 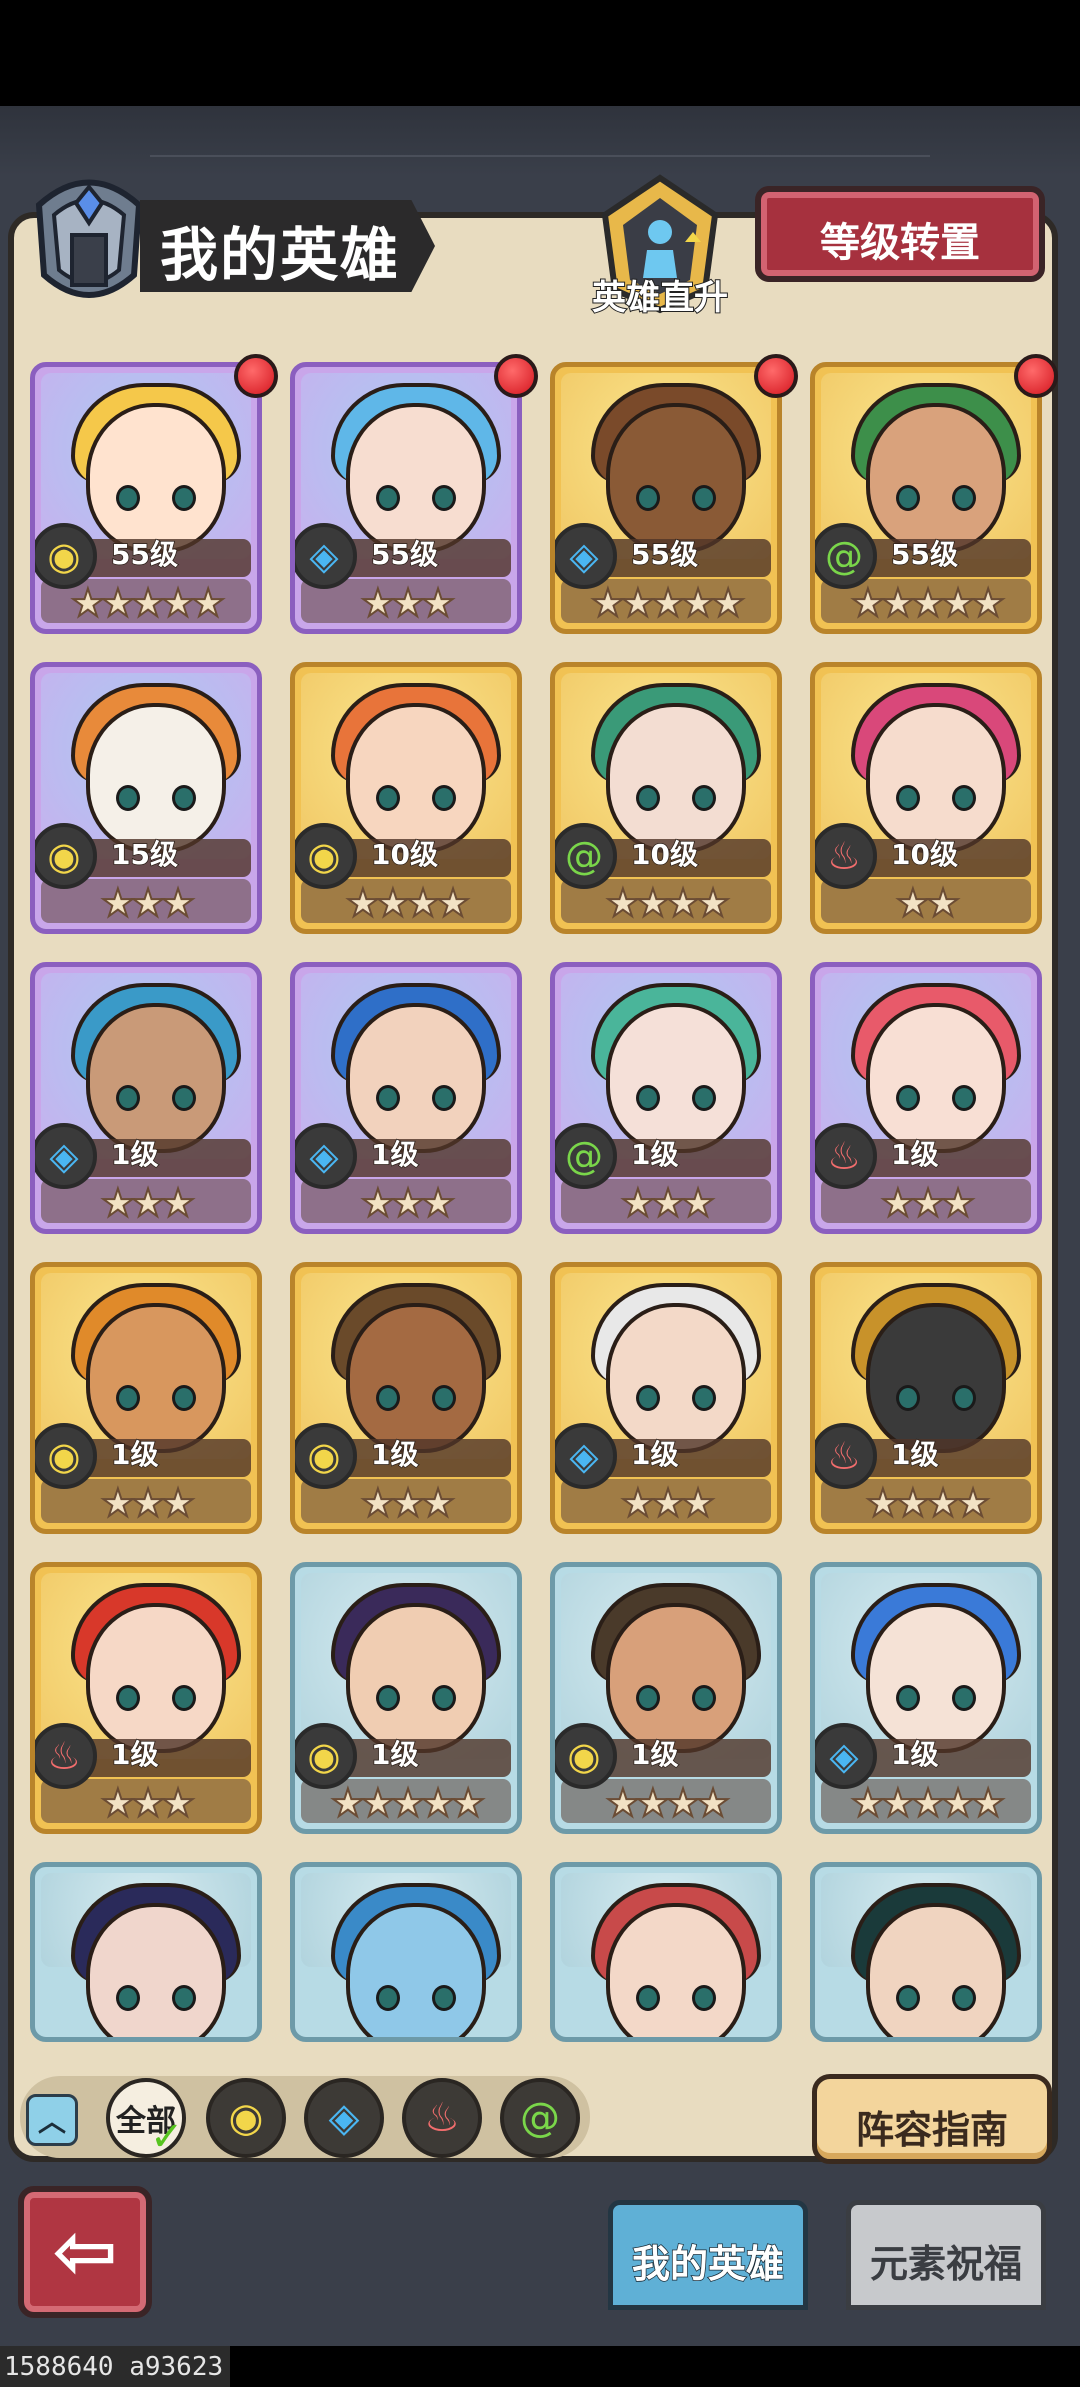 What do you see at coordinates (540, 141) in the screenshot?
I see `frame-decoration` at bounding box center [540, 141].